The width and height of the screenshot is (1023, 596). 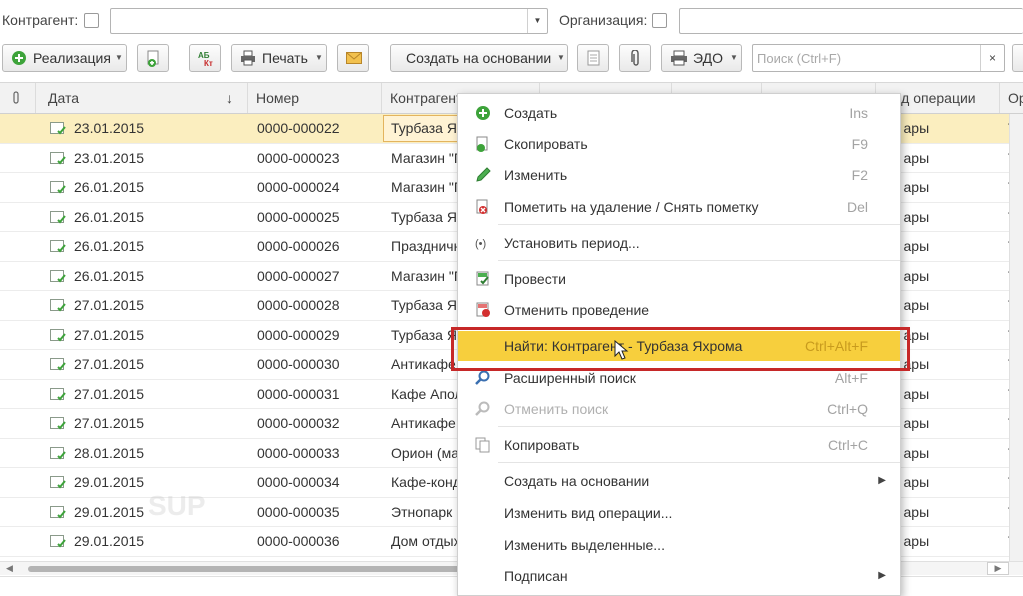 What do you see at coordinates (482, 445) in the screenshot?
I see `copy-clipboard-icon` at bounding box center [482, 445].